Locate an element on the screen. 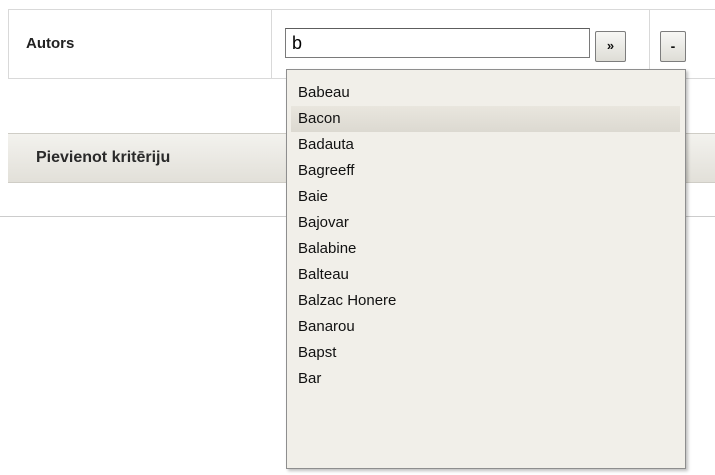 This screenshot has height=475, width=715. suggestion-item: Bapst is located at coordinates (486, 353).